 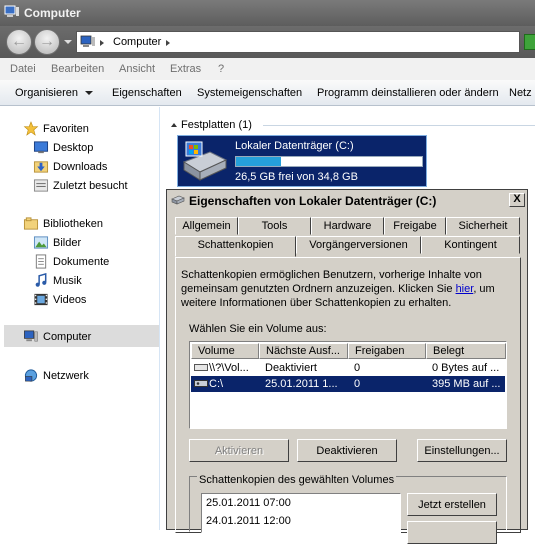 I want to click on deactivate-button: Deaktivieren, so click(x=347, y=450).